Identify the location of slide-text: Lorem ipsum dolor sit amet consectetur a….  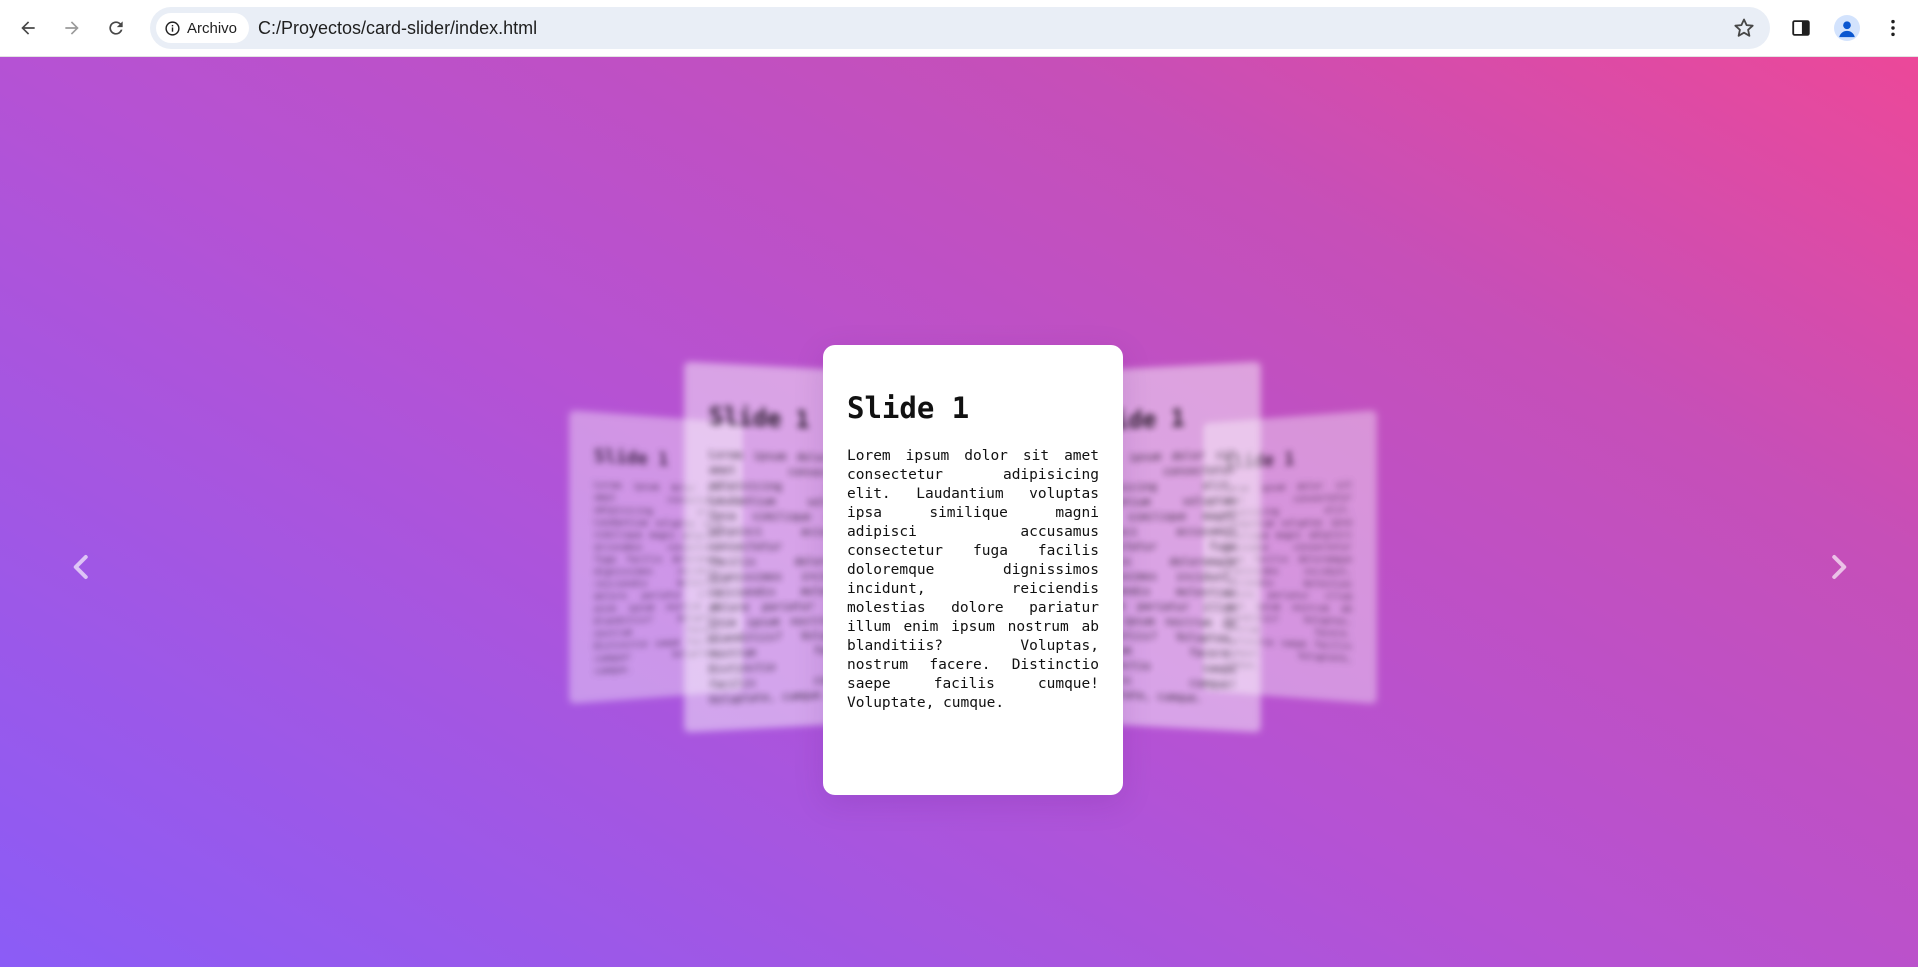
(973, 579).